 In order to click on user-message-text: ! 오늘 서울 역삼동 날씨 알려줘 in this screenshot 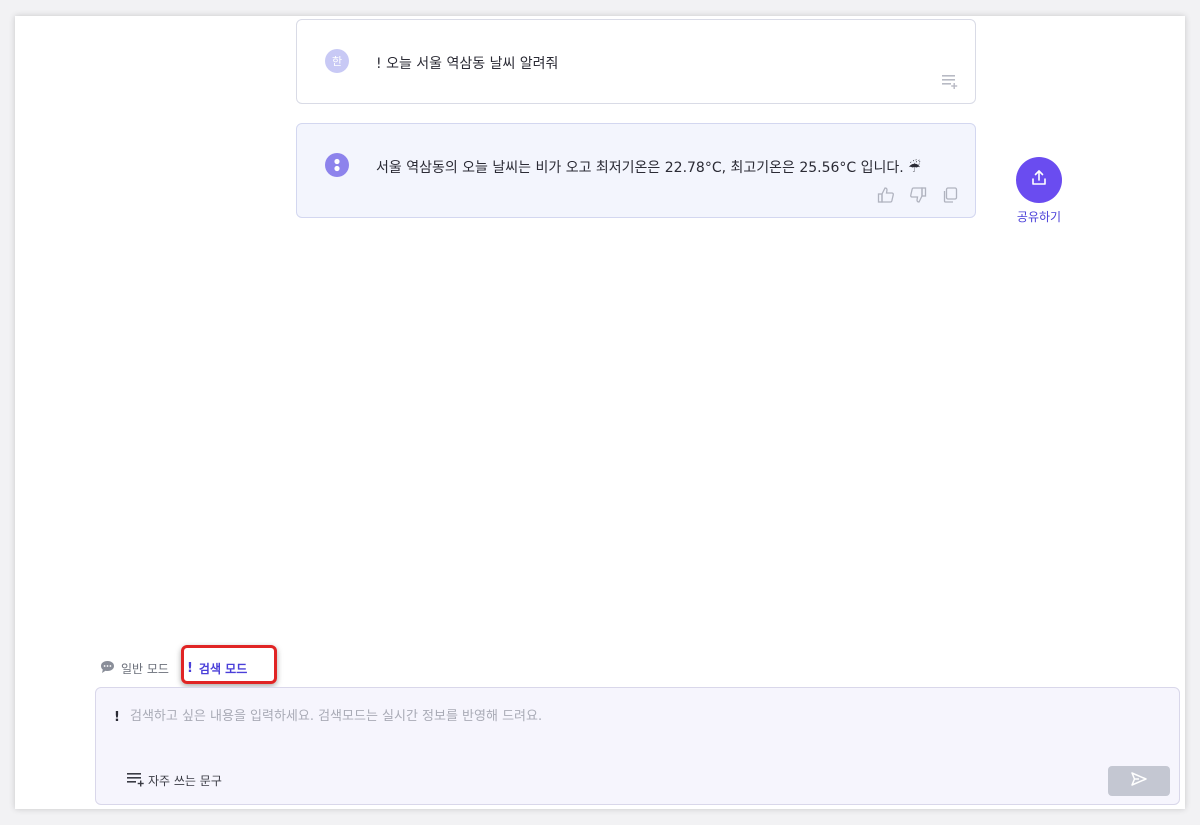, I will do `click(467, 64)`.